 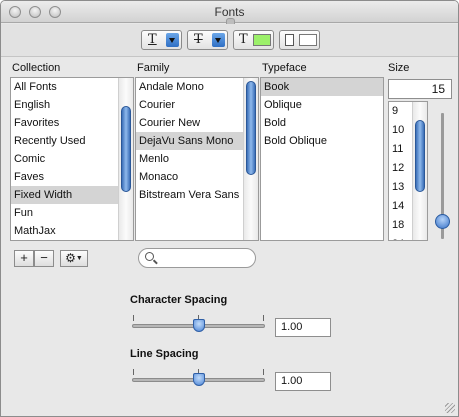 I want to click on title-bar: Fonts, so click(x=229, y=12).